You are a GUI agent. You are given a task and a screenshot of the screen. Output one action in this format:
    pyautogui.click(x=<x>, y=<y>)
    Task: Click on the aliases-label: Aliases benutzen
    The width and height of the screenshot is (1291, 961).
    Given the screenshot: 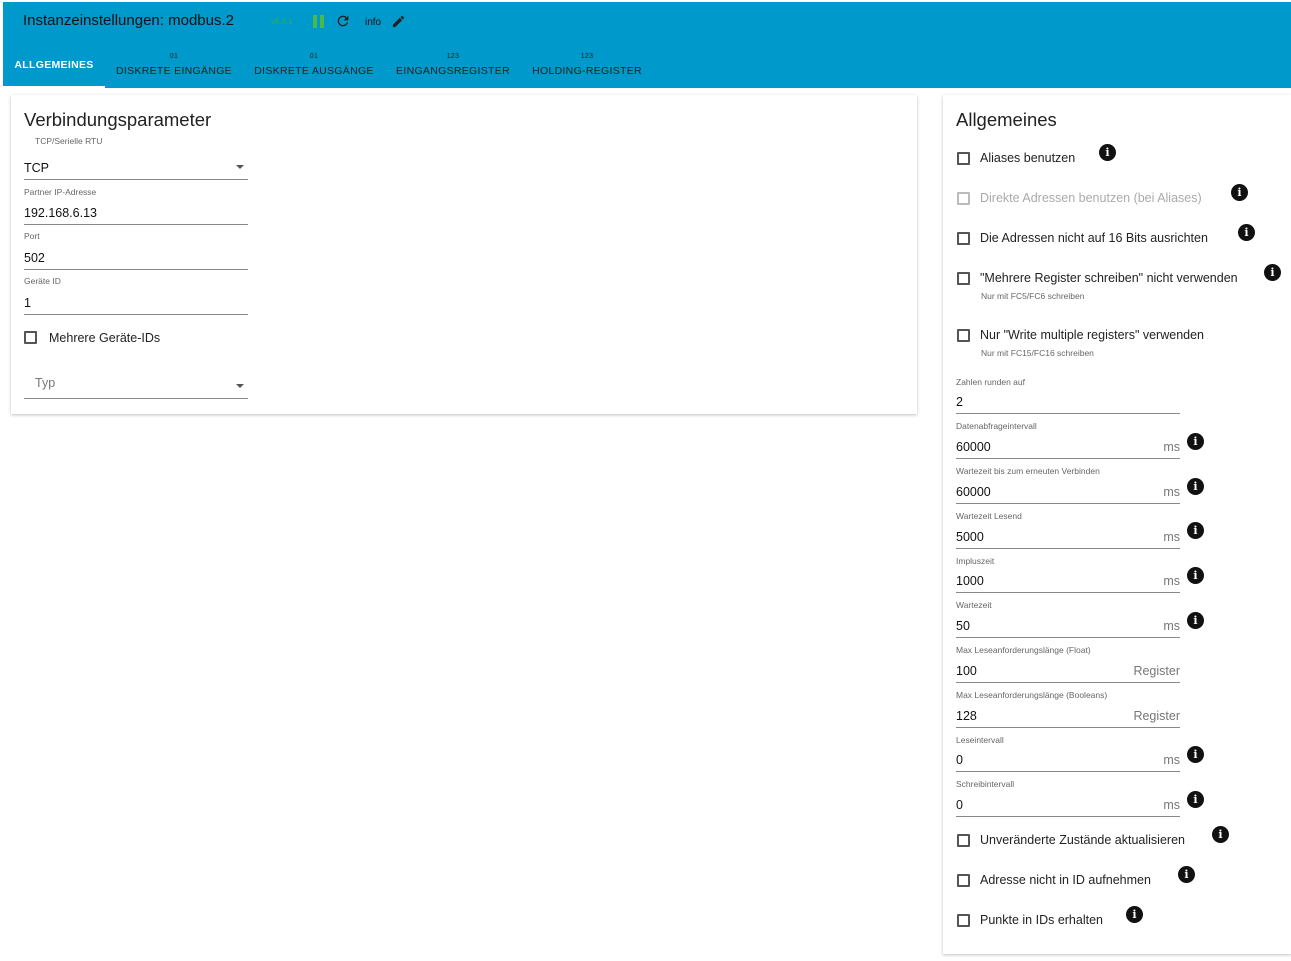 What is the action you would take?
    pyautogui.click(x=1028, y=158)
    